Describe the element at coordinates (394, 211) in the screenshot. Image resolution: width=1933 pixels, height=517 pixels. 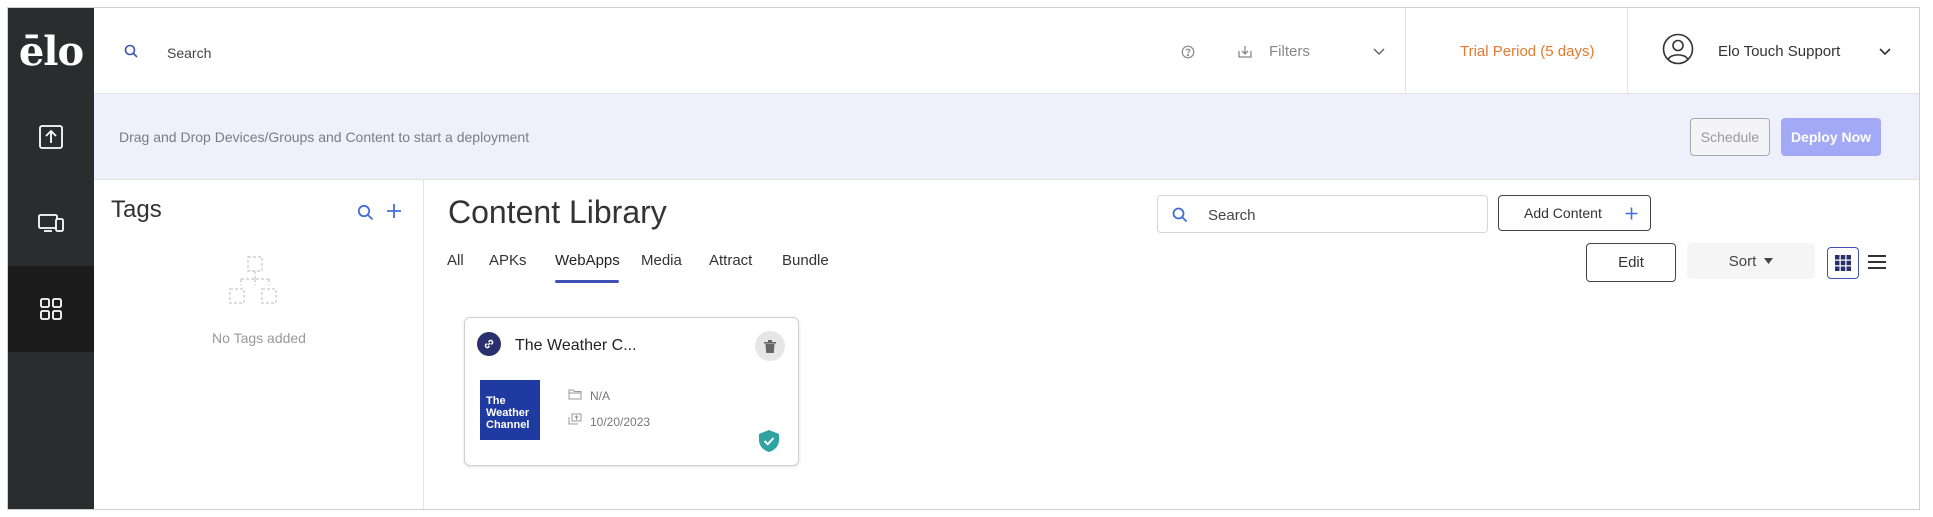
I see `add-tag-icon` at that location.